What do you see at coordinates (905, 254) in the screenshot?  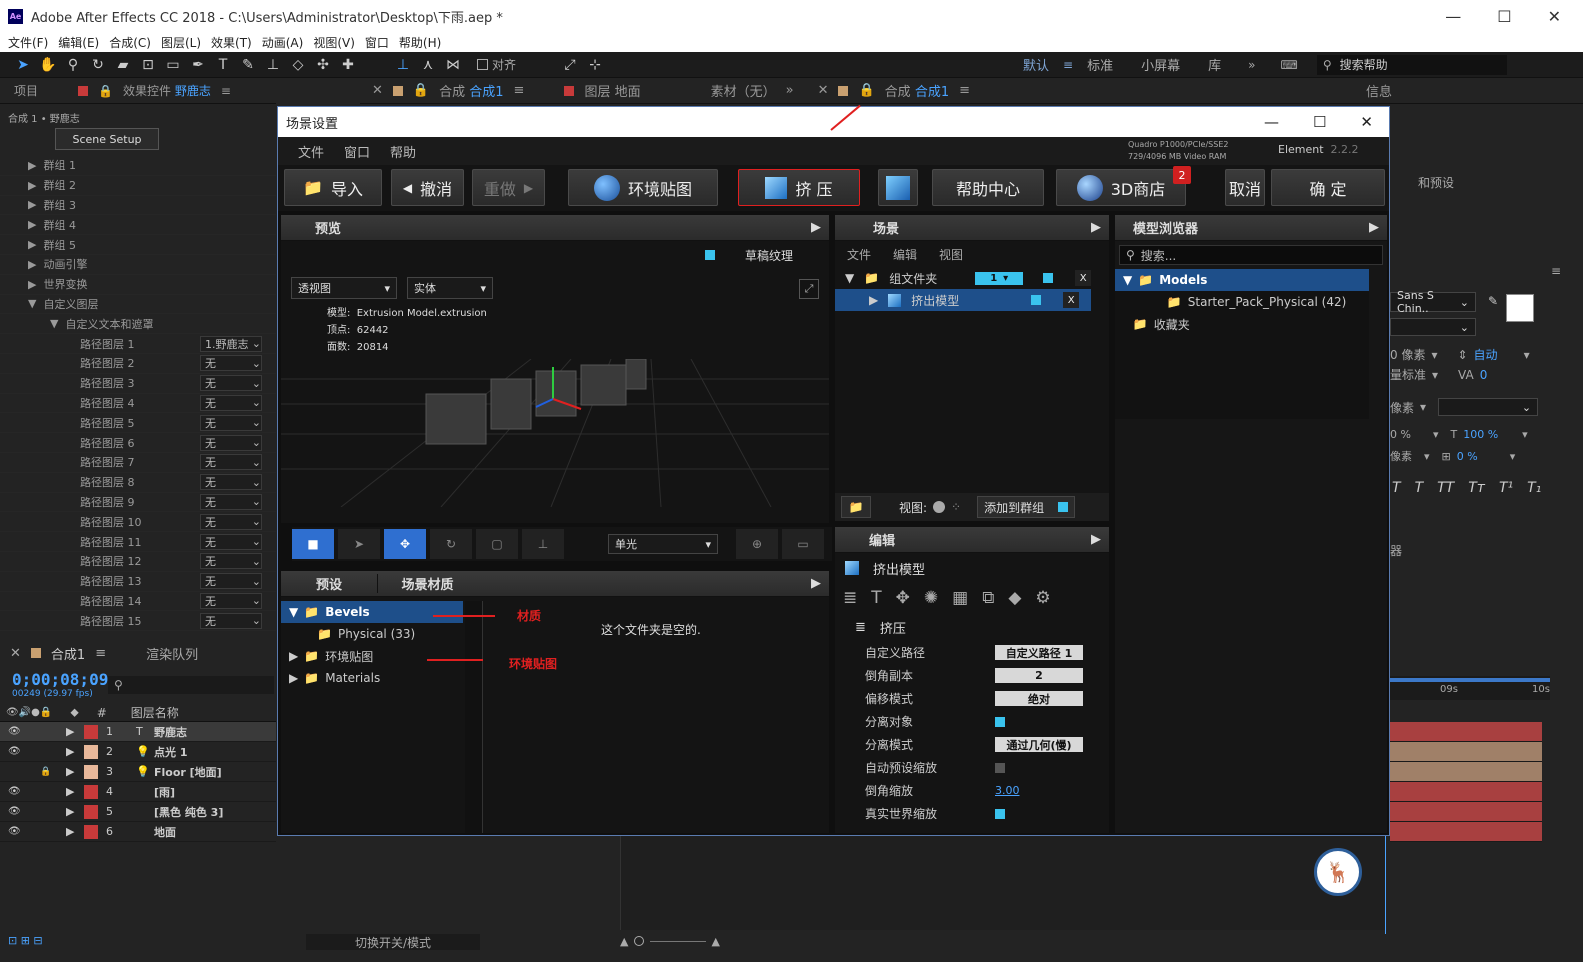 I see `scene-menu-item: 编辑` at bounding box center [905, 254].